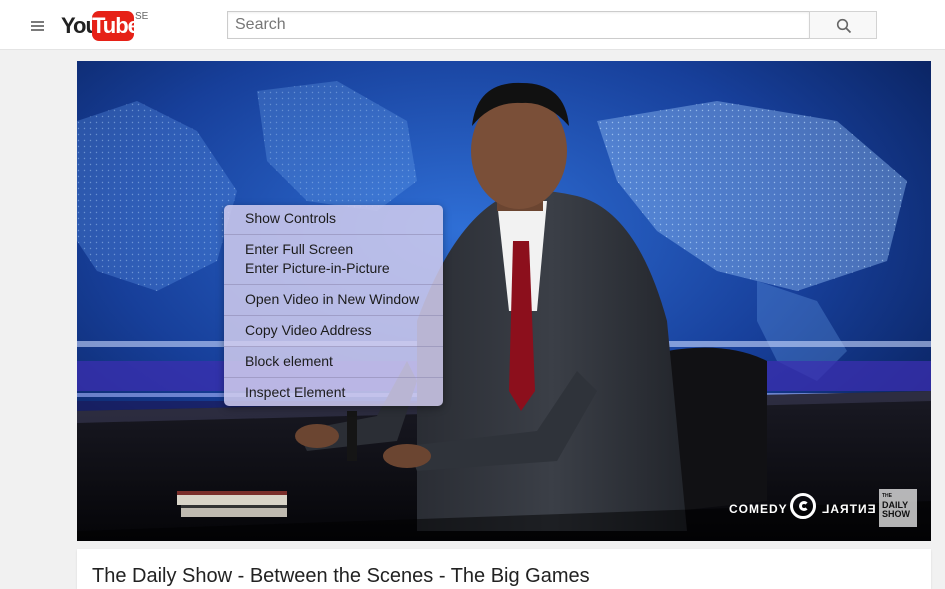 This screenshot has height=589, width=945. What do you see at coordinates (290, 218) in the screenshot?
I see `menu-item-show-controls: Show Controls` at bounding box center [290, 218].